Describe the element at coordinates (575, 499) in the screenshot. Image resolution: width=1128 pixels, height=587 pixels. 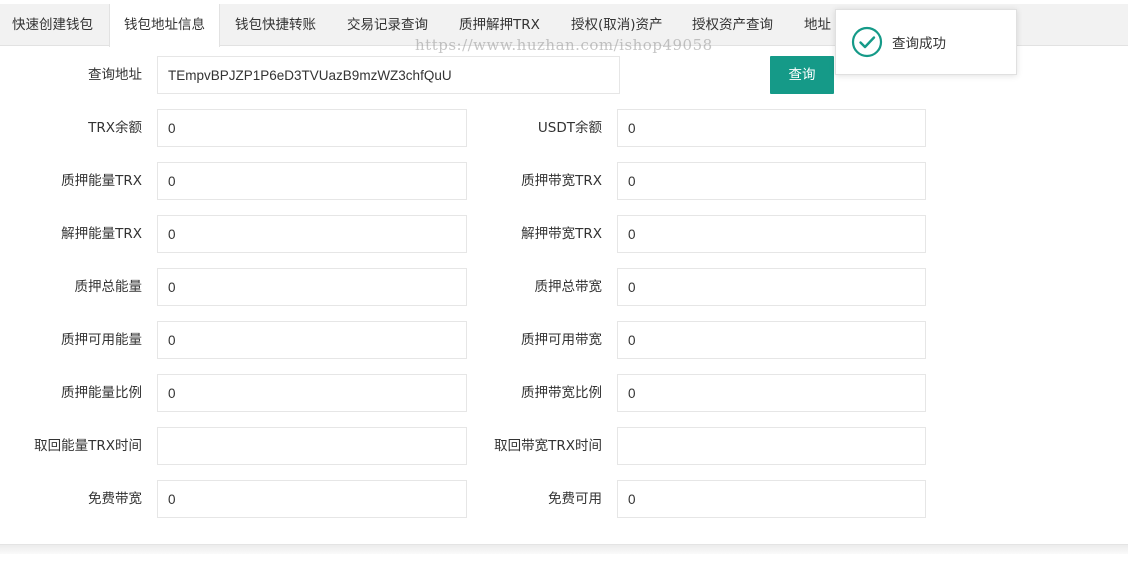
I see `free-available-label: 免费可用` at that location.